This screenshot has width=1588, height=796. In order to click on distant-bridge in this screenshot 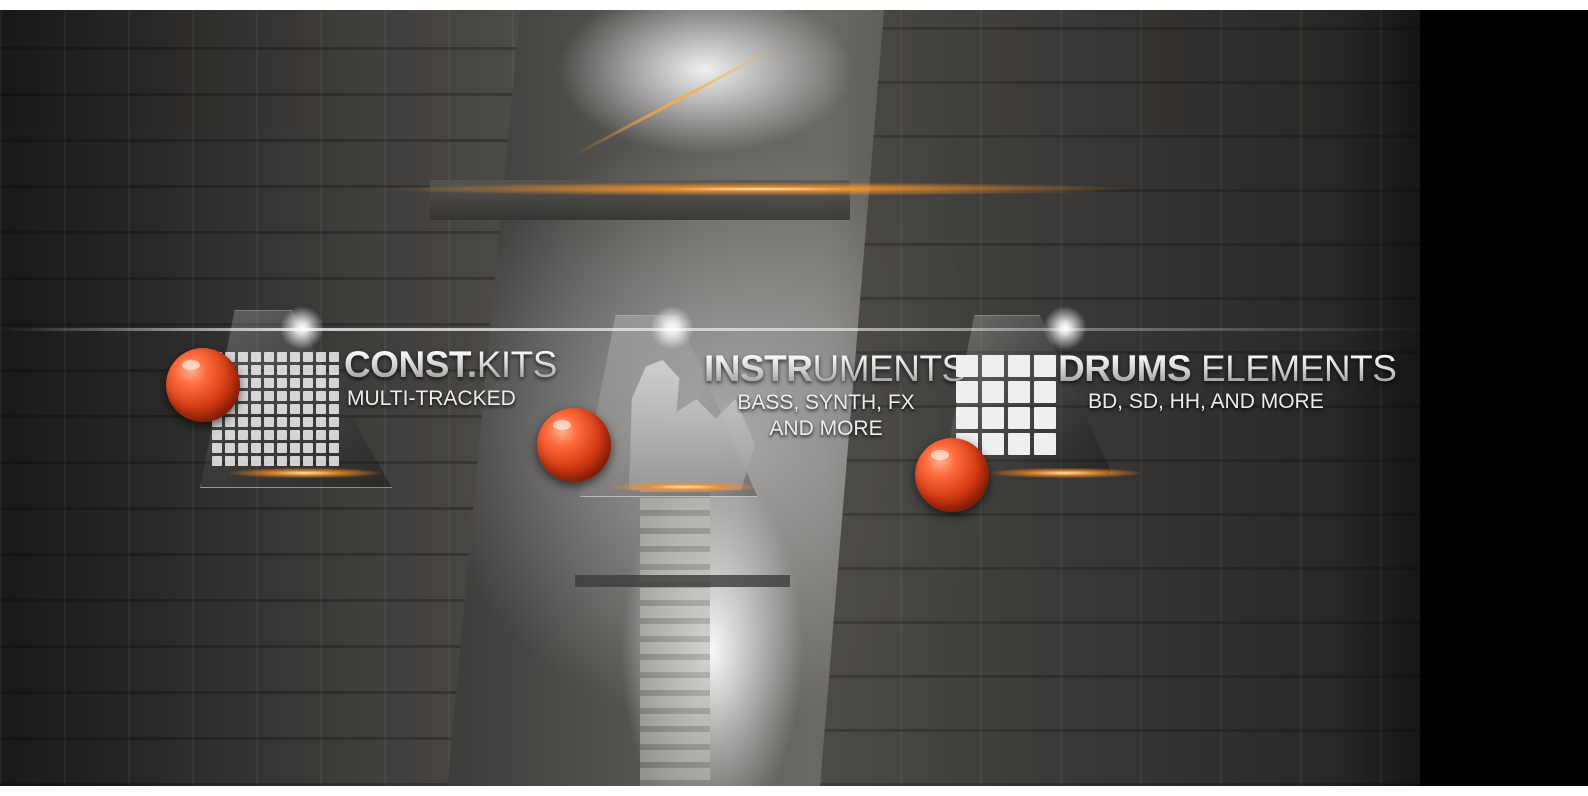, I will do `click(682, 581)`.